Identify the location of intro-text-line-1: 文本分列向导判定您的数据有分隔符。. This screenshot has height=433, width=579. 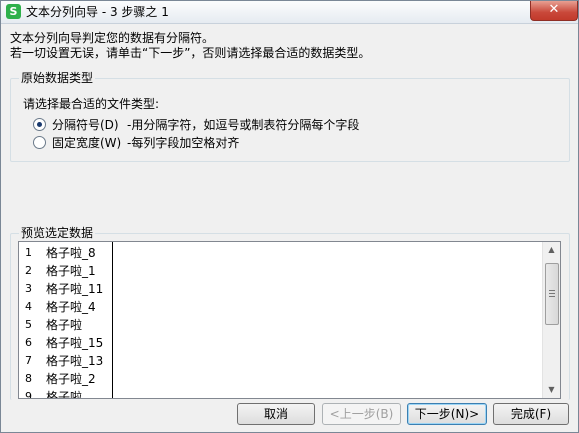
(112, 38).